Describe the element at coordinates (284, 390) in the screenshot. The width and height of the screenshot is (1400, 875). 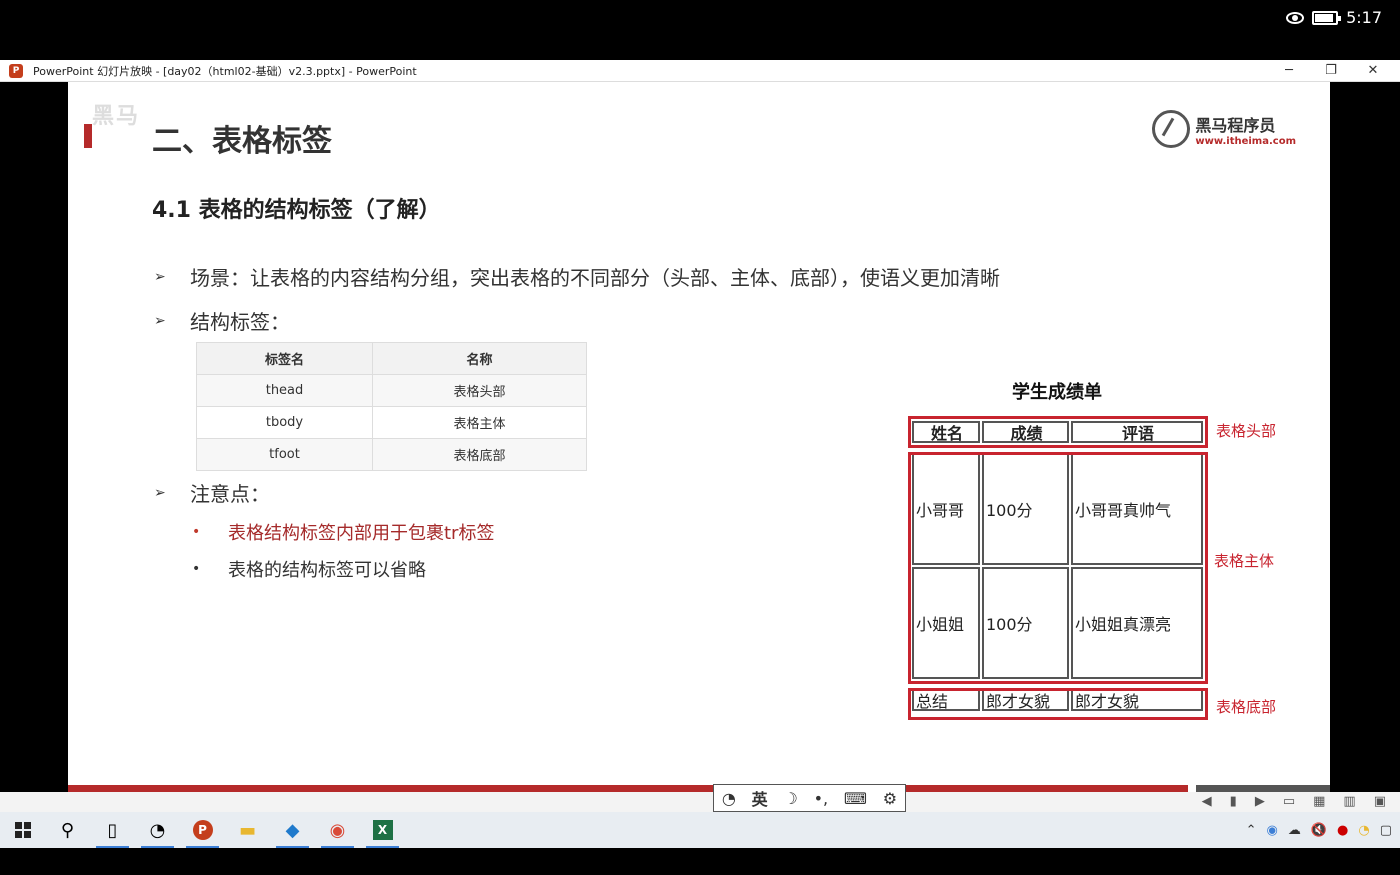
I see `table-cell: thead` at that location.